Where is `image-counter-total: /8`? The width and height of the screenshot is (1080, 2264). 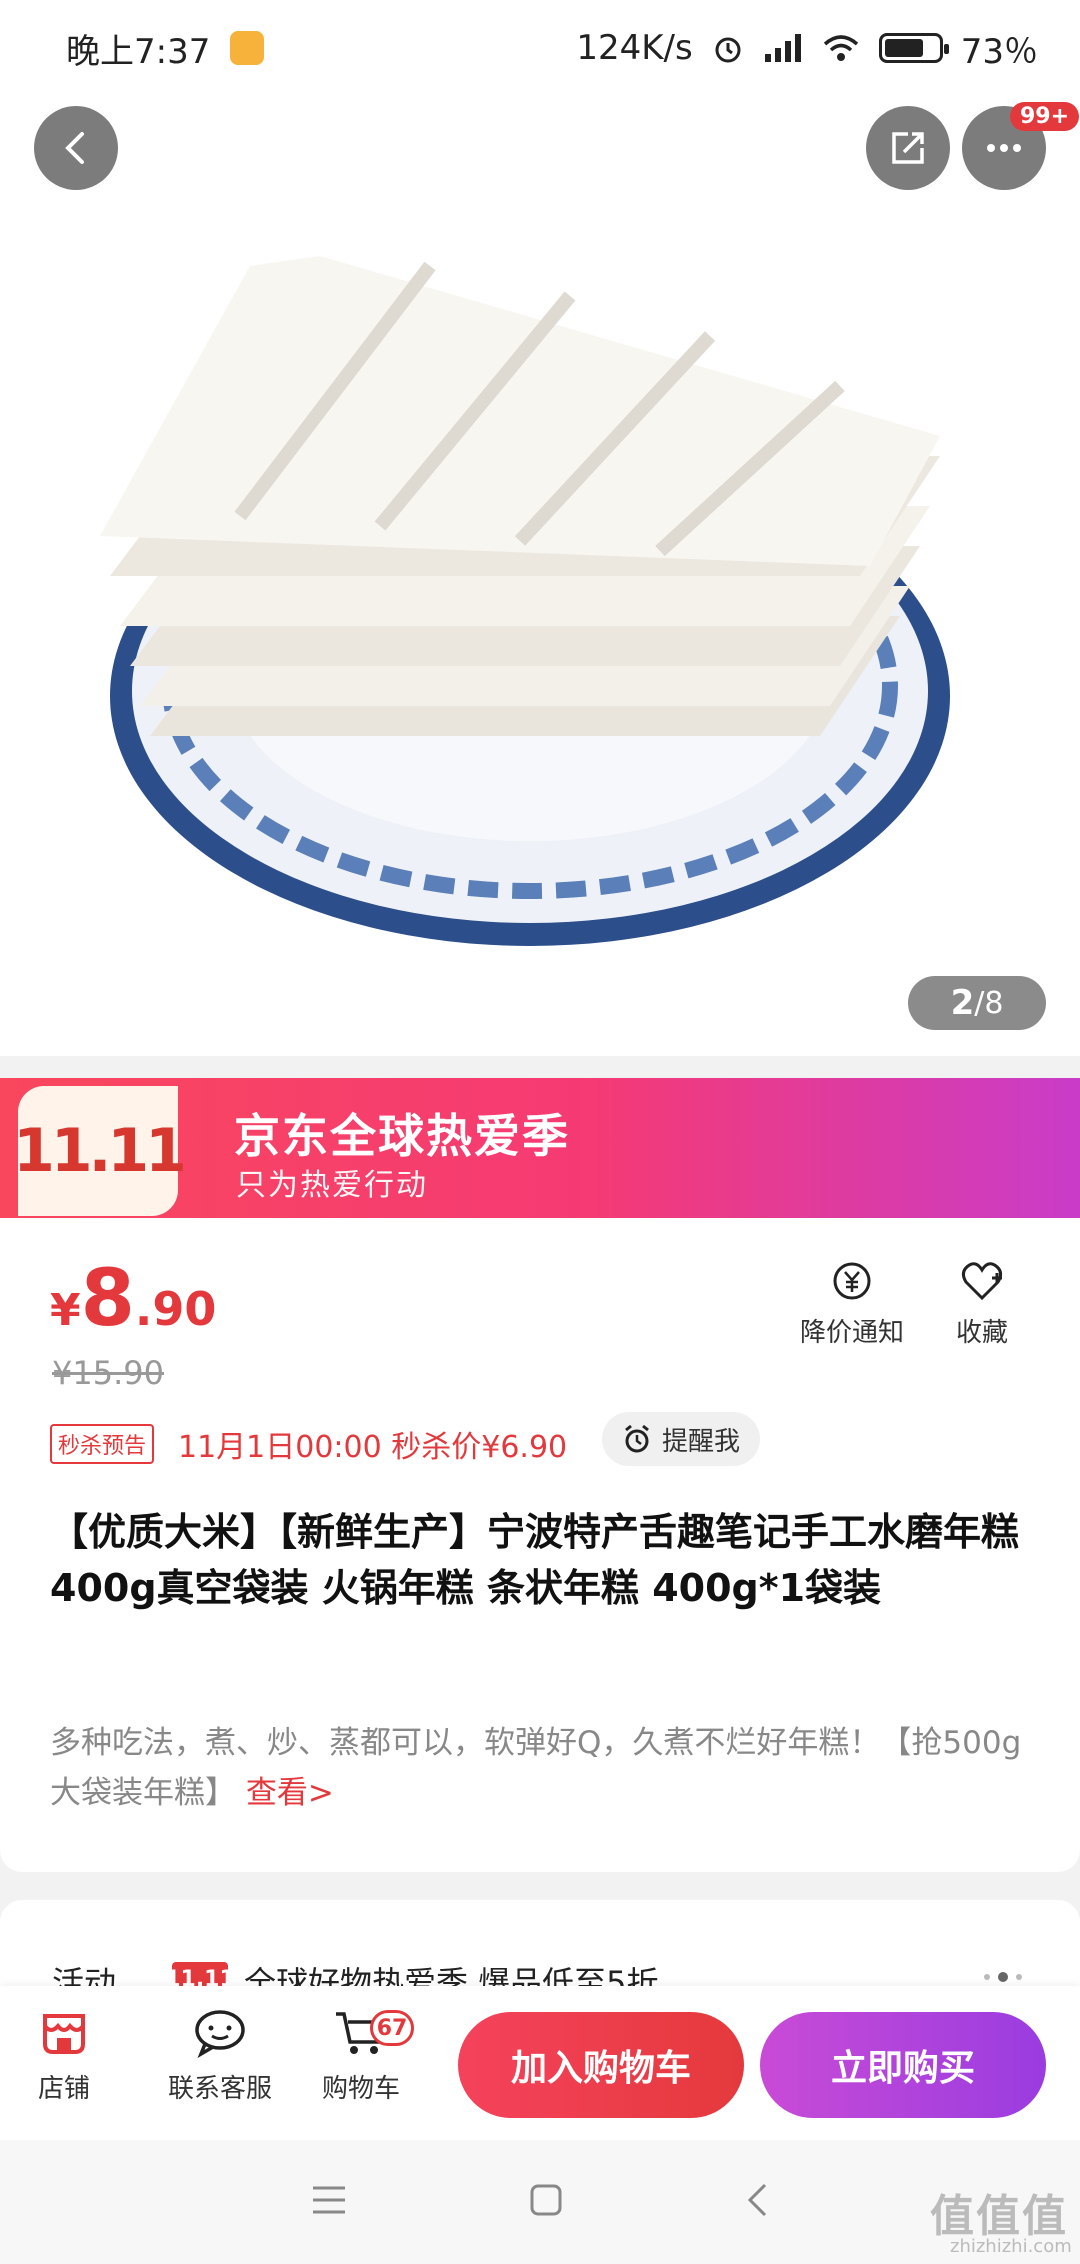
image-counter-total: /8 is located at coordinates (989, 1003).